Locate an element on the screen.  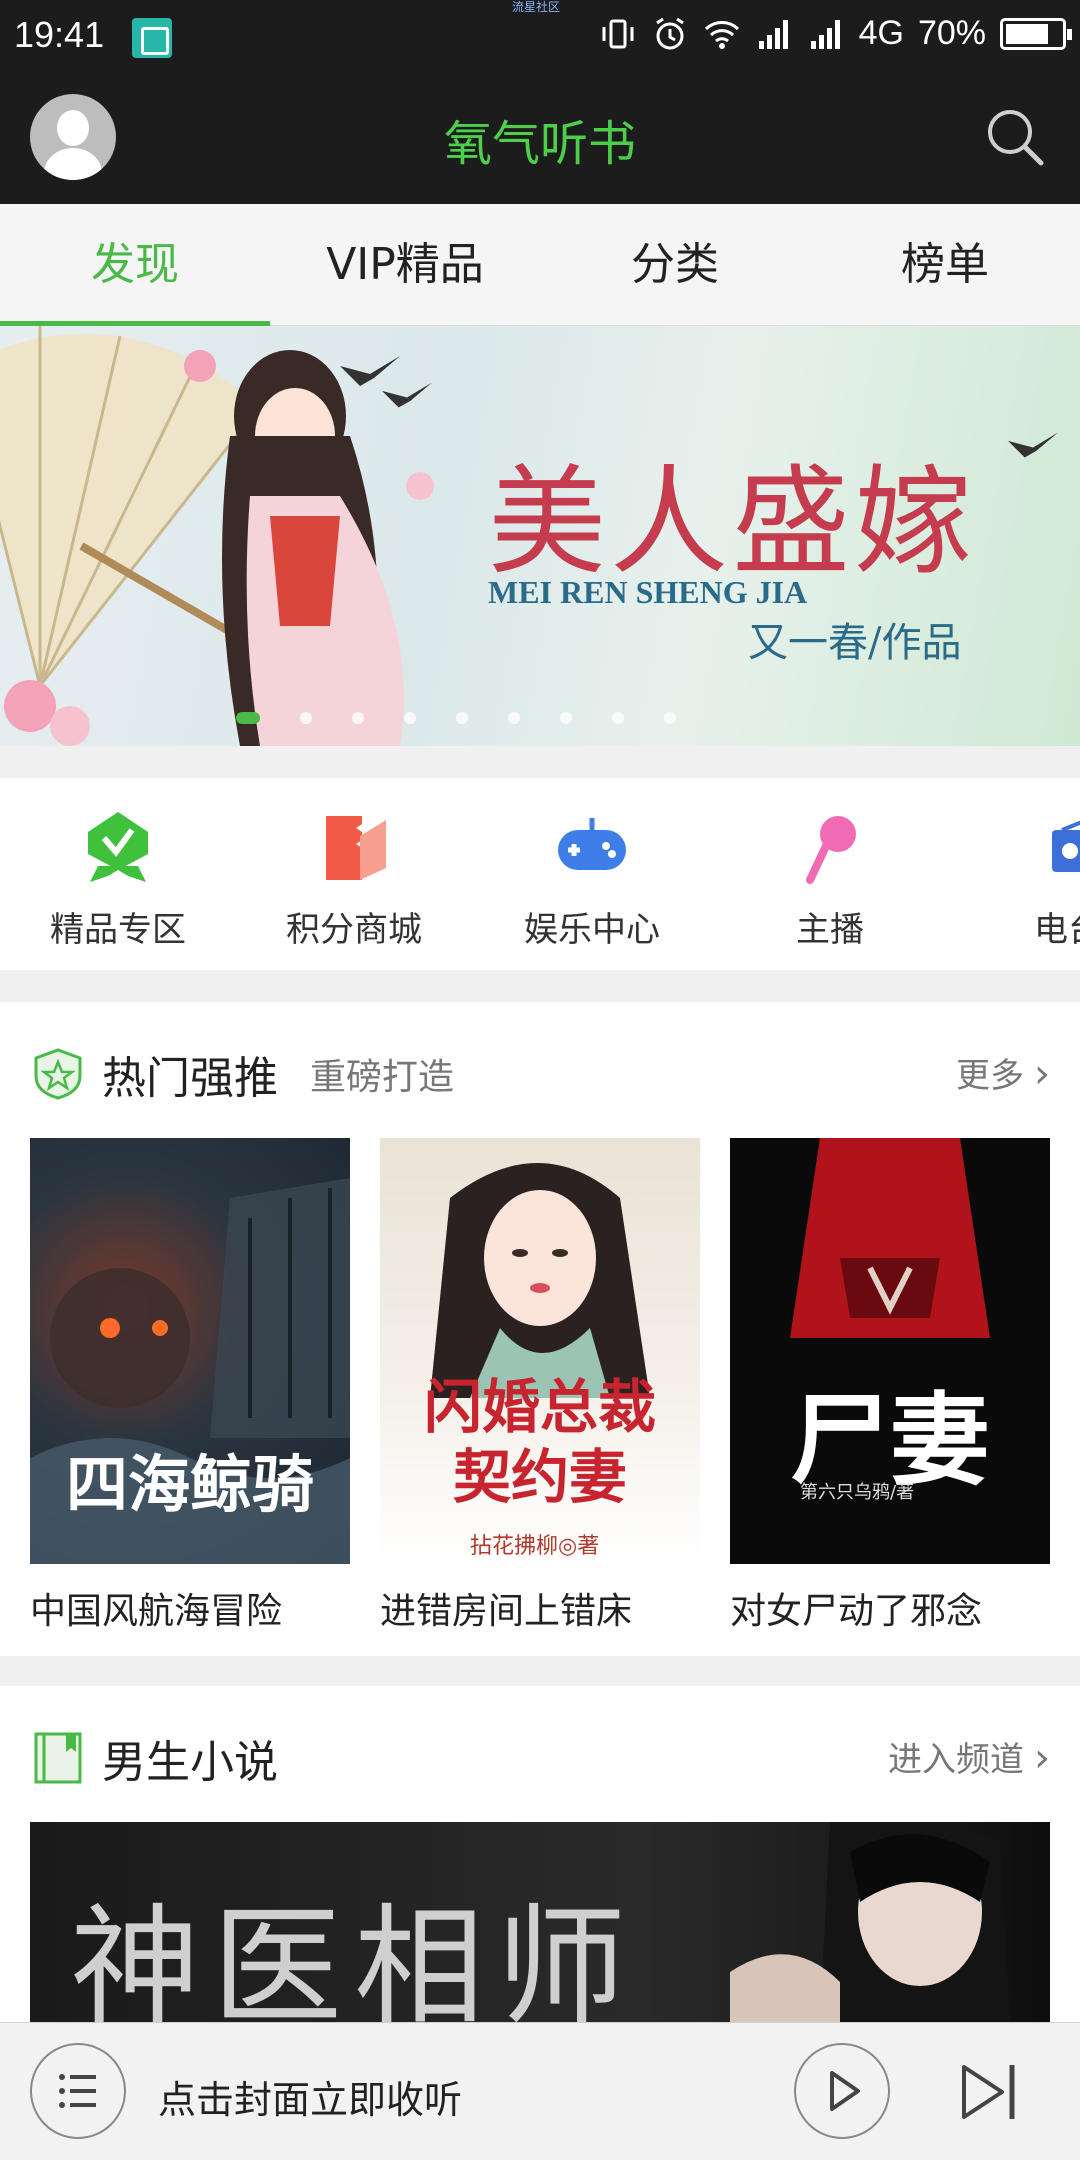
tab-vip: VIP精品 is located at coordinates (405, 264).